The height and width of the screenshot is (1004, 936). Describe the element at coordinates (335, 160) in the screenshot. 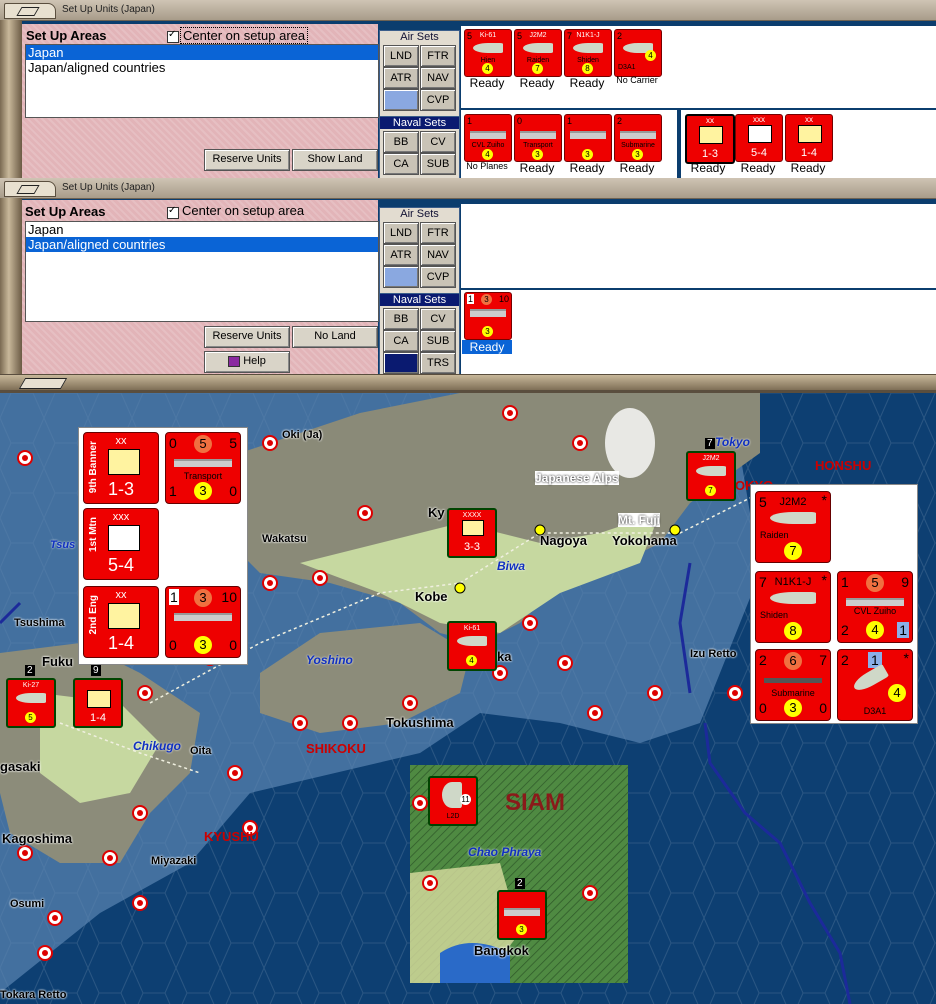

I see `show-land-button: Show Land` at that location.